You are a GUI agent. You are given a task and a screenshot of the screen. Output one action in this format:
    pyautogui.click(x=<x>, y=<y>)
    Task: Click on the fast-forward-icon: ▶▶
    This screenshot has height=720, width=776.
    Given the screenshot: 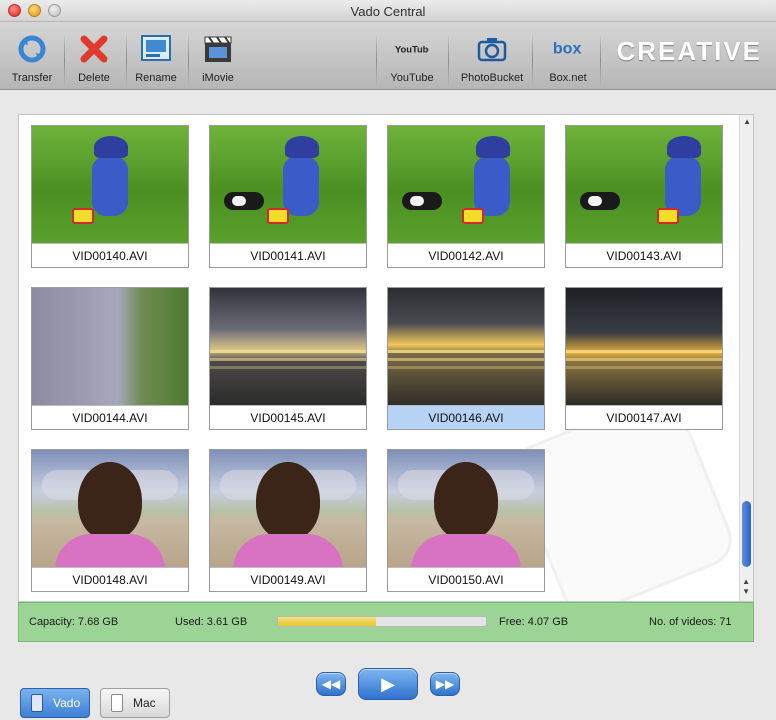 What is the action you would take?
    pyautogui.click(x=445, y=684)
    